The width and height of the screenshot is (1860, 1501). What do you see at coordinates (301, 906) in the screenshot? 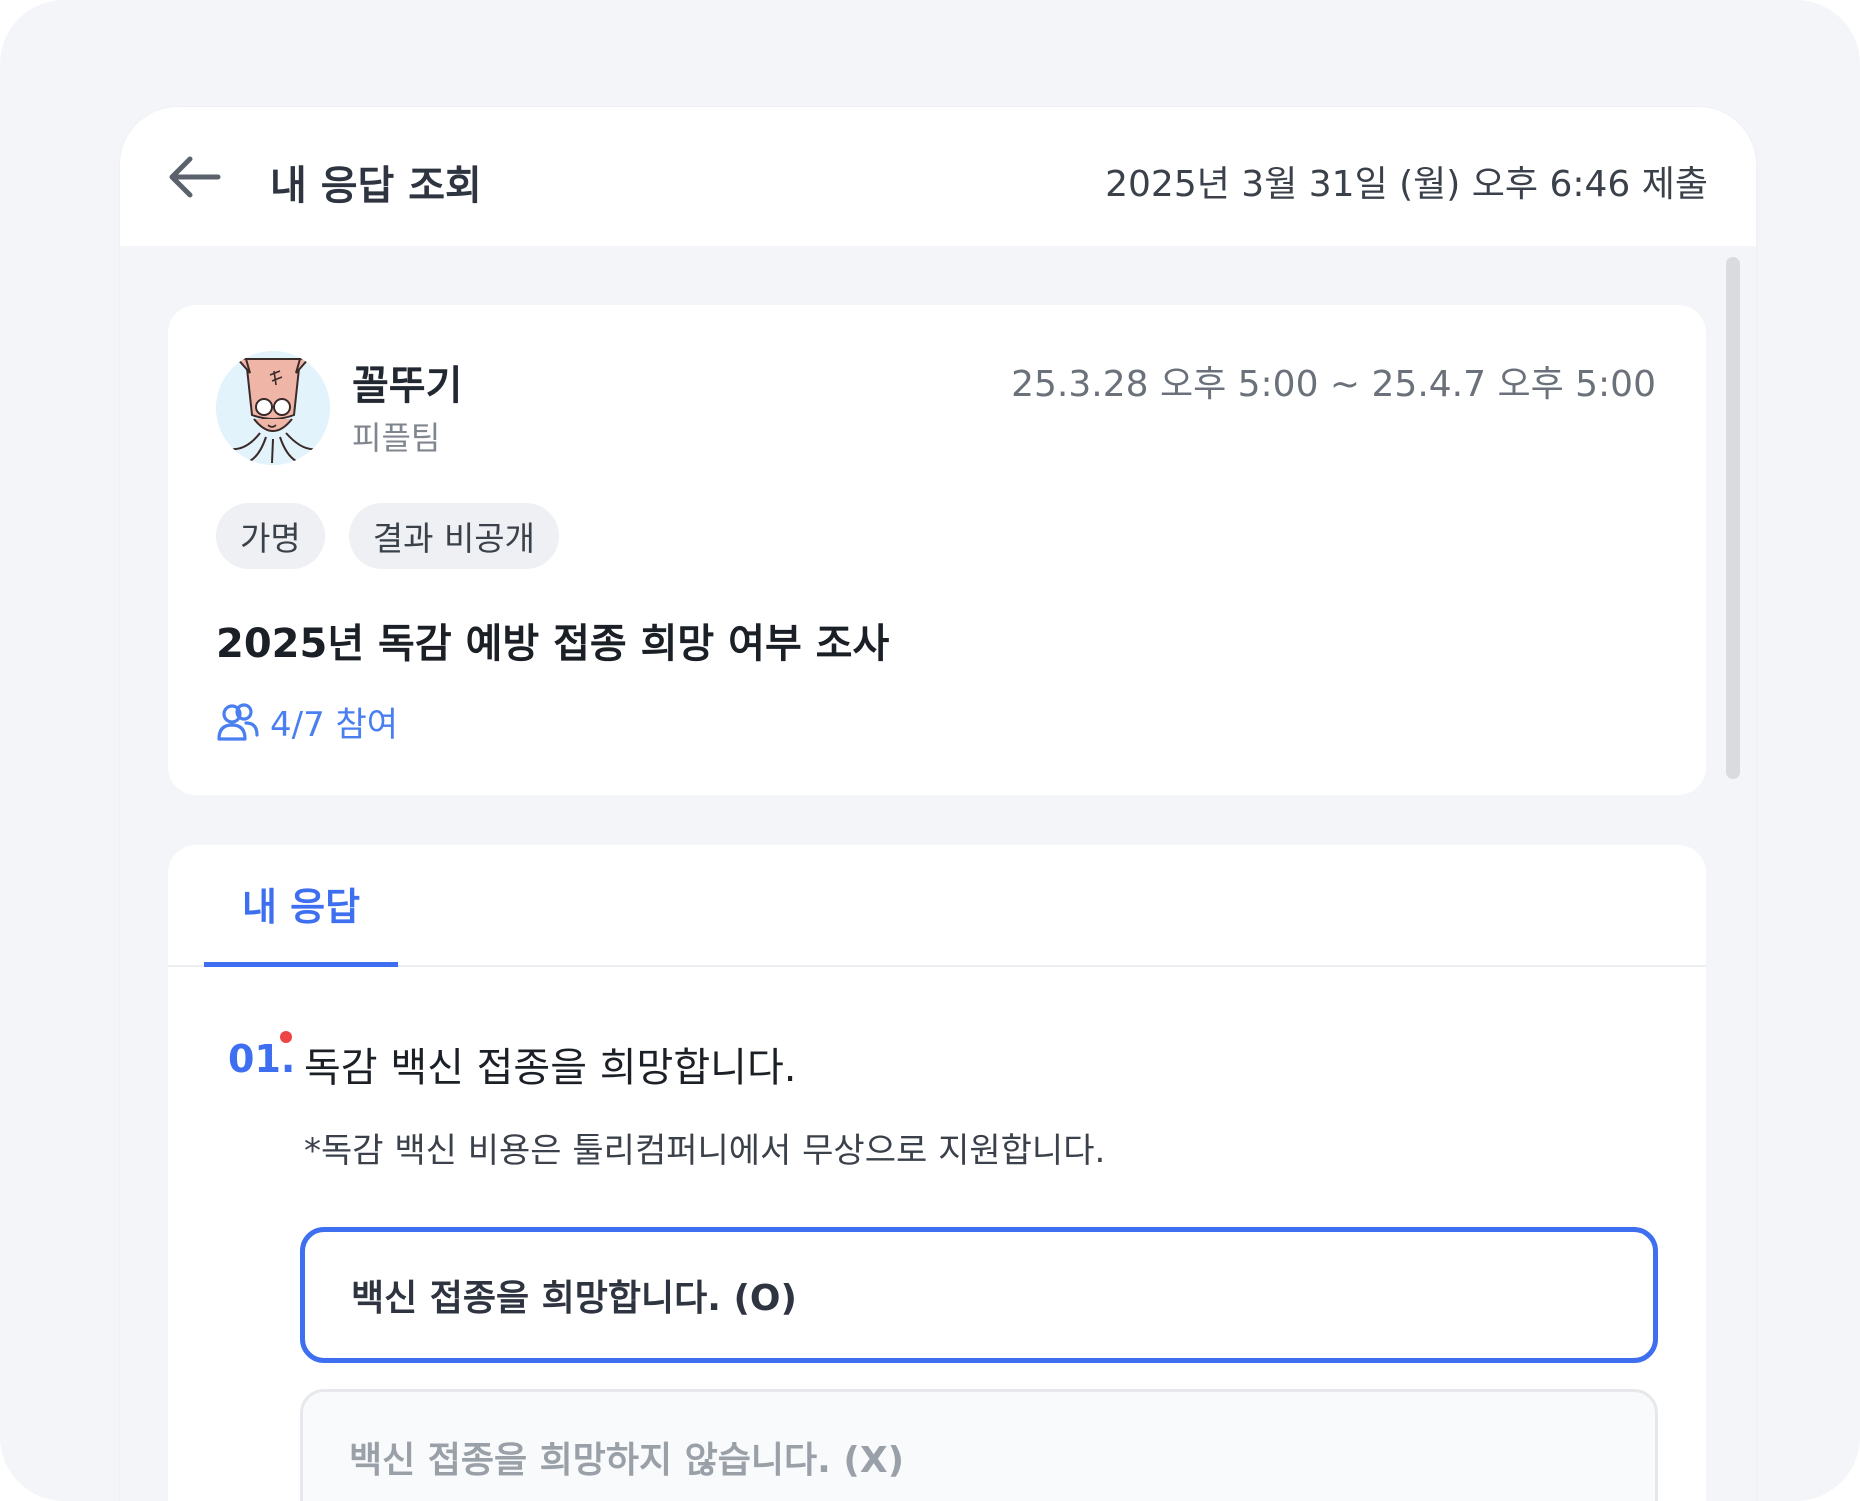
I see `tab-my-response: 내 응답` at bounding box center [301, 906].